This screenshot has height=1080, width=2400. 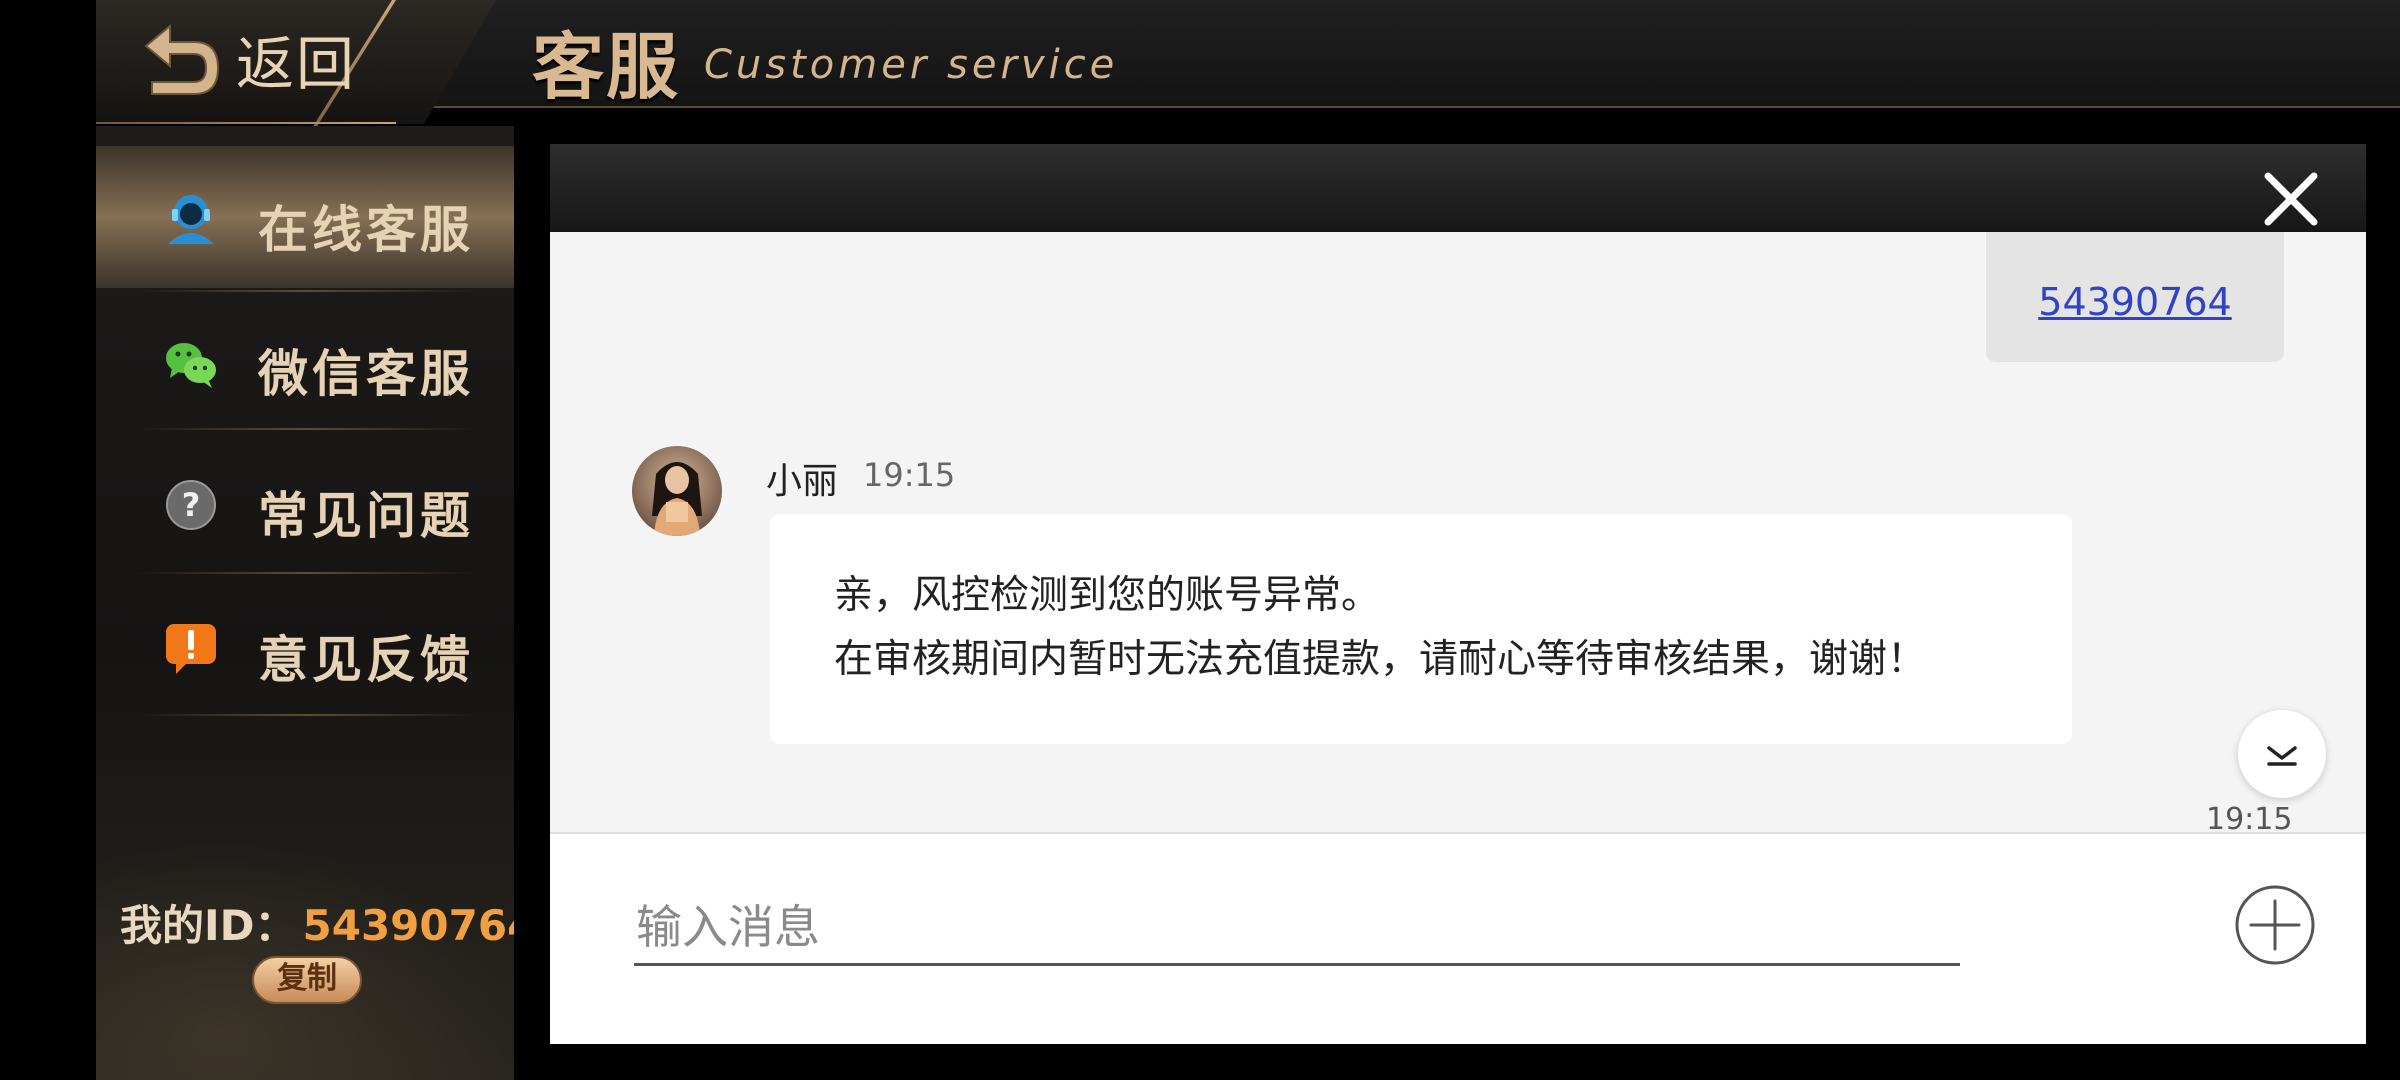 I want to click on sidebar-item-label: 常见问题, so click(x=366, y=516).